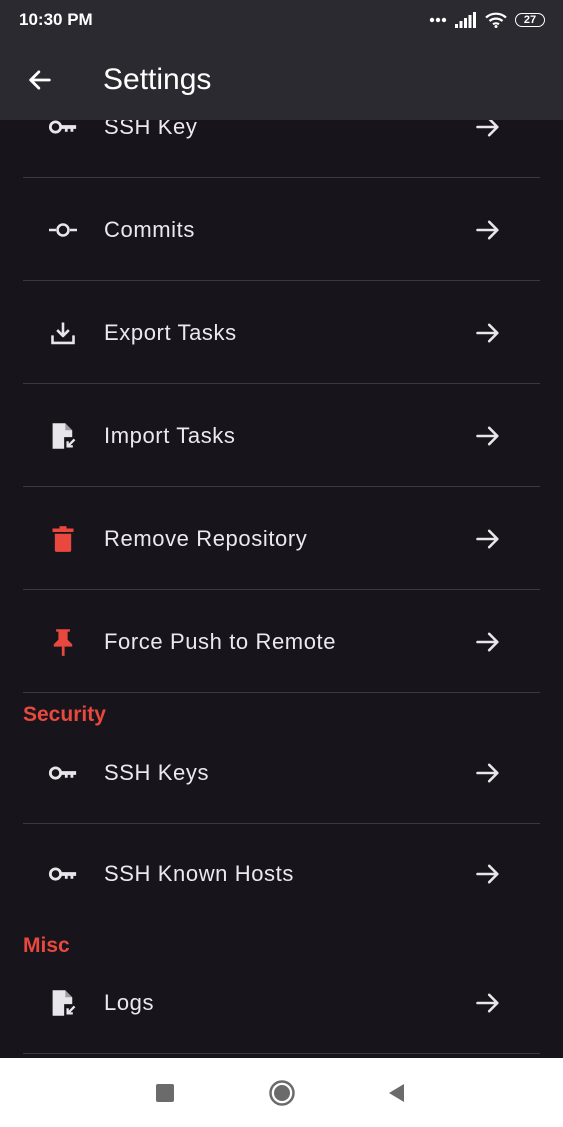 This screenshot has height=1127, width=563. Describe the element at coordinates (281, 1003) in the screenshot. I see `settings-item-logs: Logs` at that location.